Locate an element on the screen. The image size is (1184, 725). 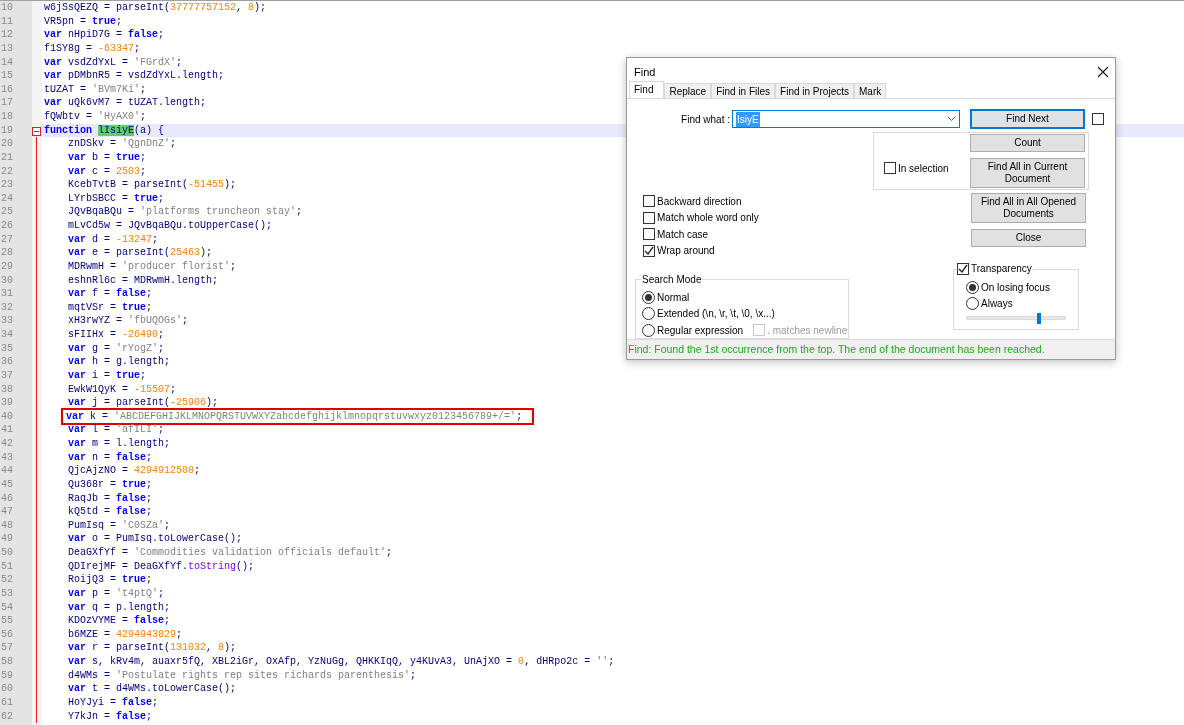
line-number: 22 is located at coordinates (7, 171).